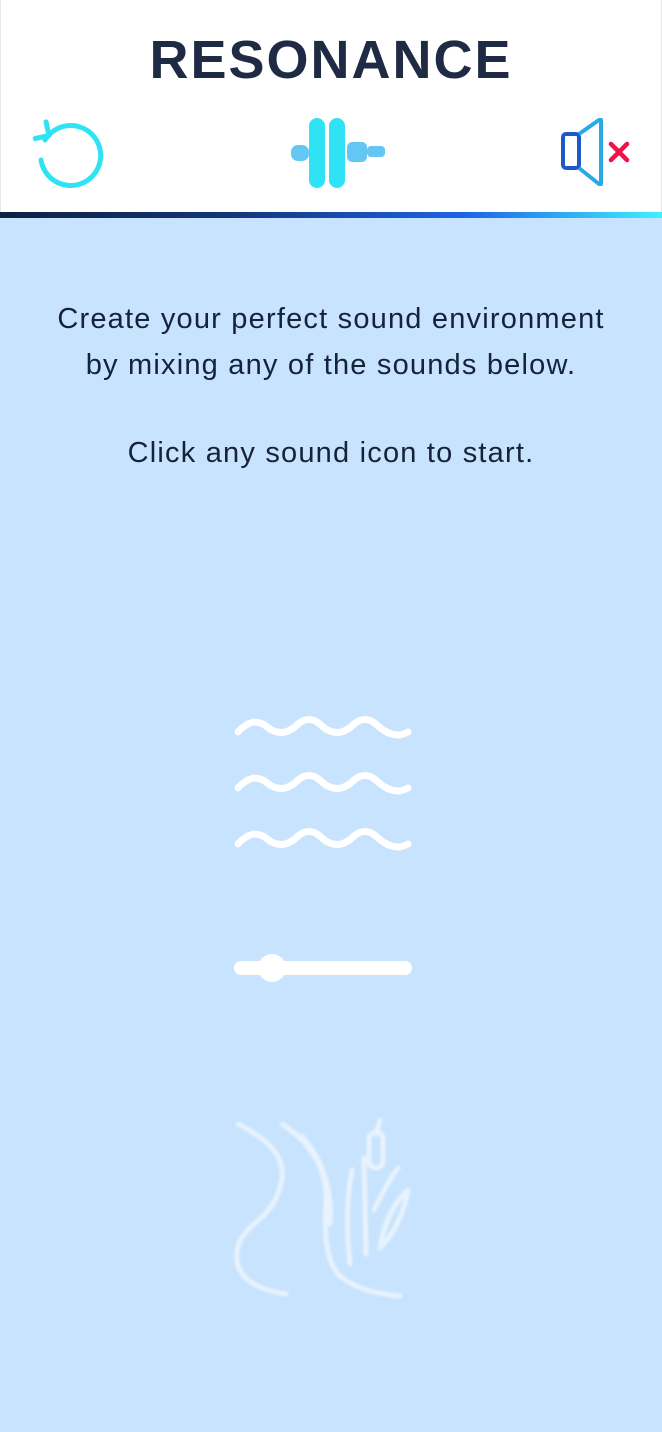 The image size is (662, 1432). What do you see at coordinates (331, 453) in the screenshot?
I see `start-hint: Click any sound icon to start.` at bounding box center [331, 453].